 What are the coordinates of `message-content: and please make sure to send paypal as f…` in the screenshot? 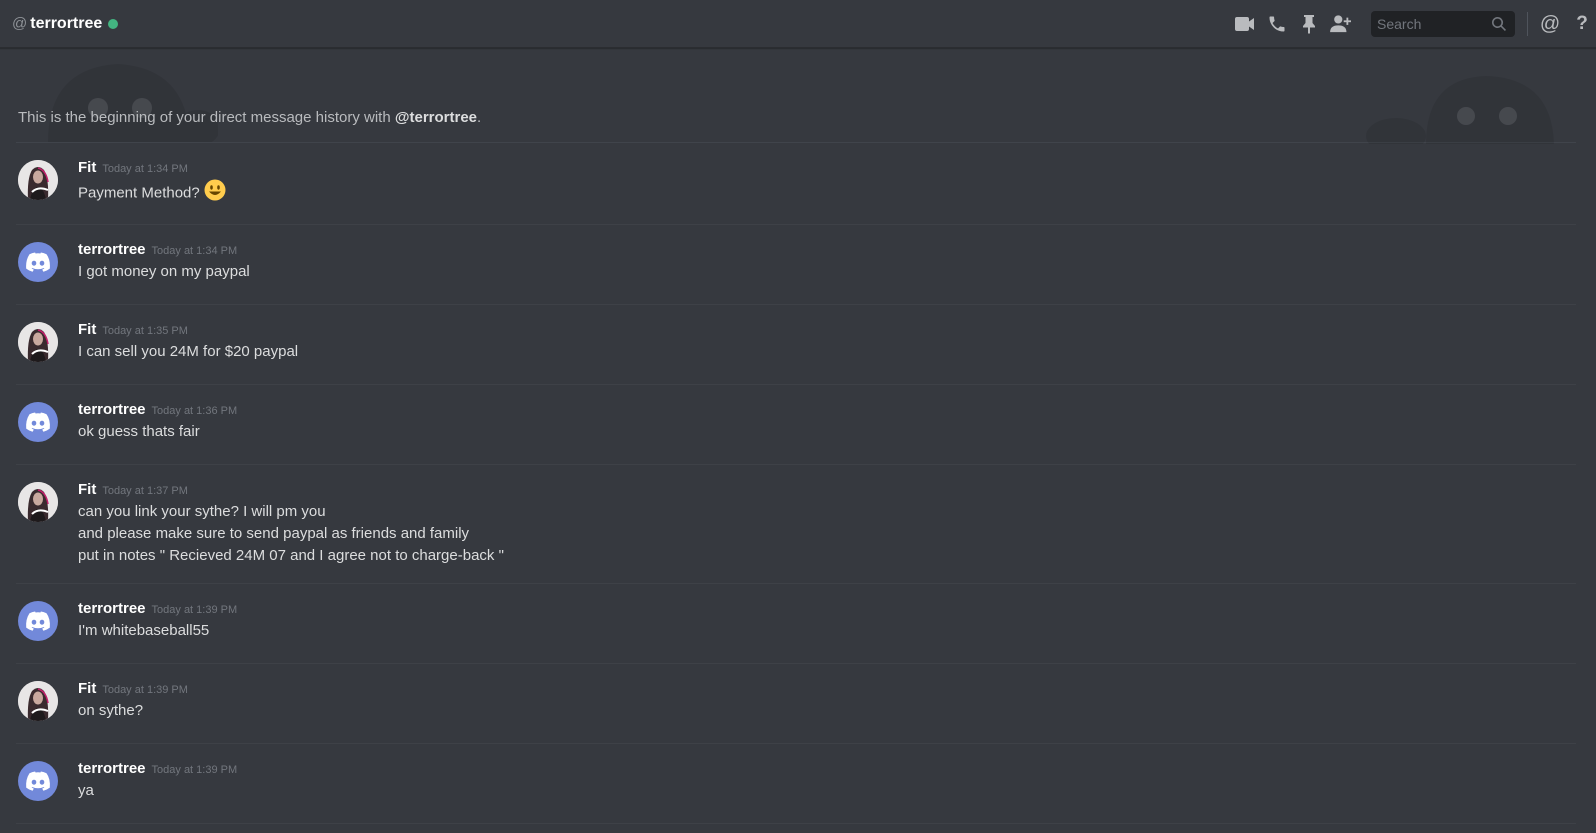 It's located at (274, 533).